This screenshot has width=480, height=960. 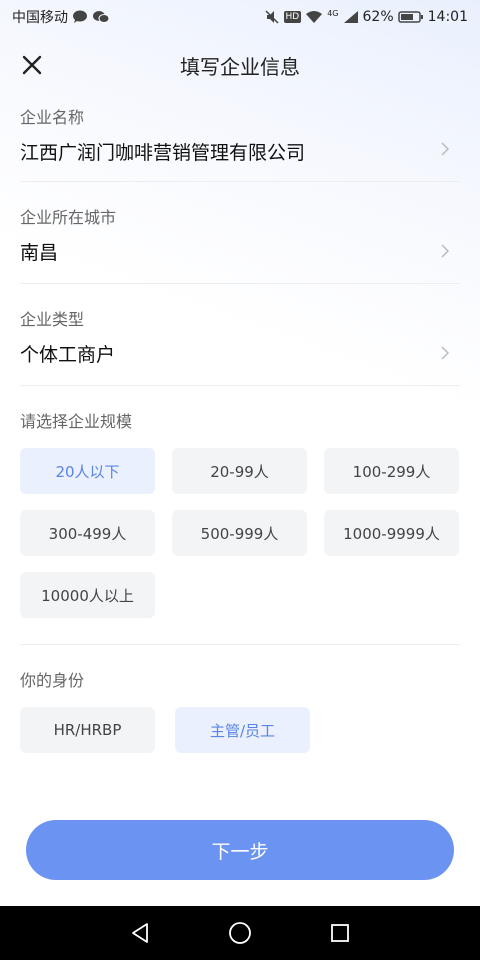 I want to click on company-type-value: 个体工商户, so click(x=68, y=355).